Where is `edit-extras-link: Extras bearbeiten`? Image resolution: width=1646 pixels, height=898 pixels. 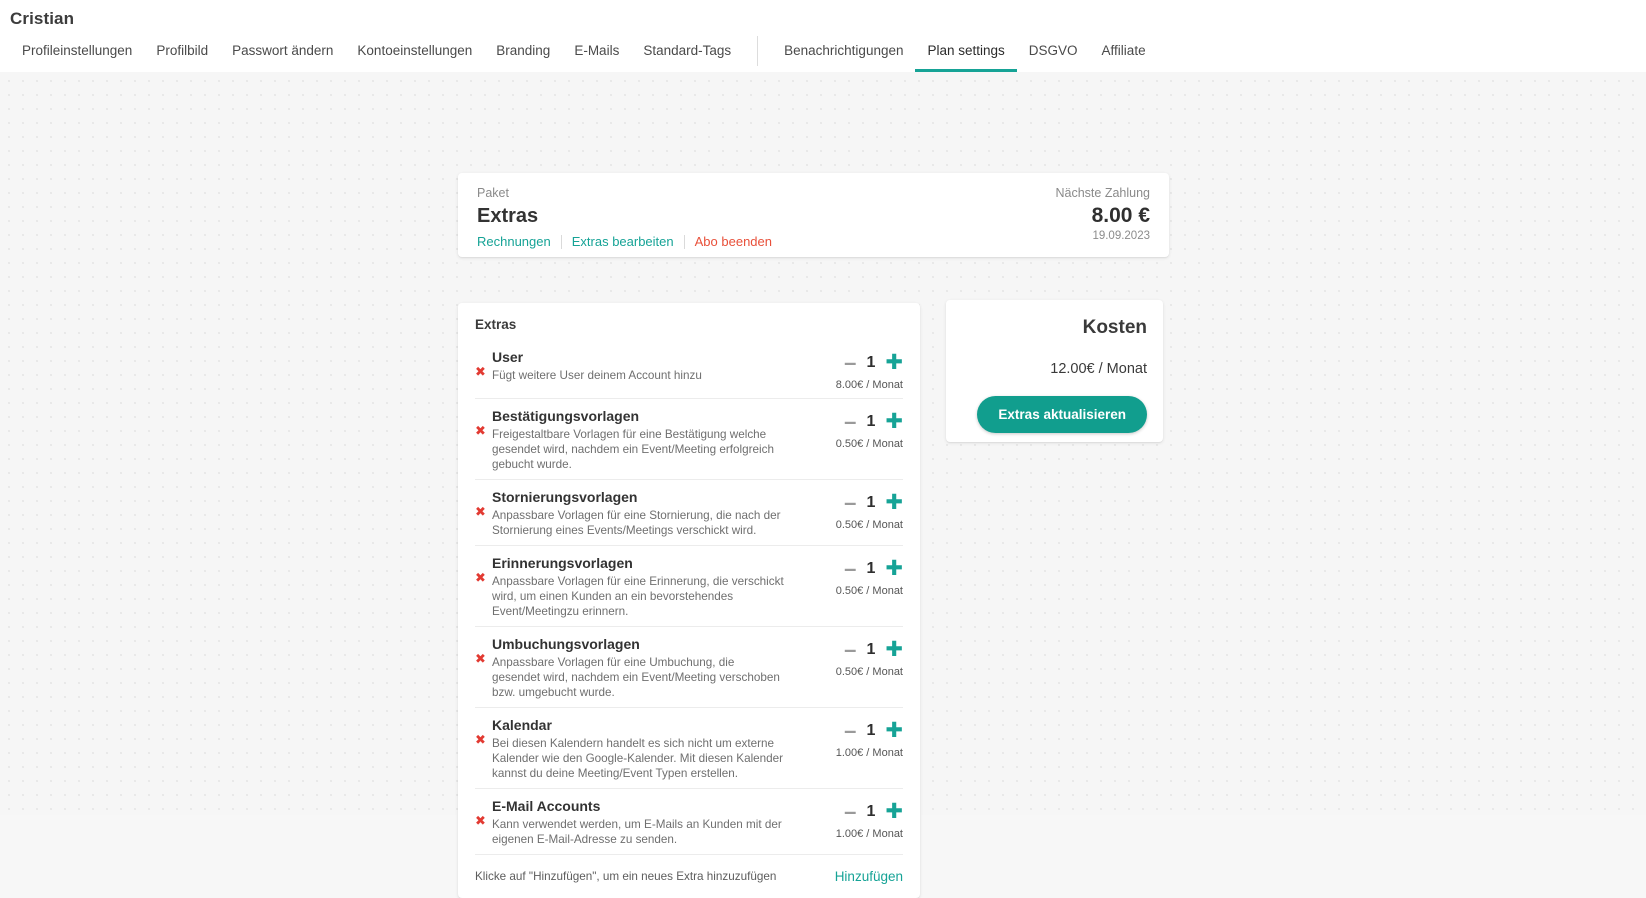
edit-extras-link: Extras bearbeiten is located at coordinates (623, 241).